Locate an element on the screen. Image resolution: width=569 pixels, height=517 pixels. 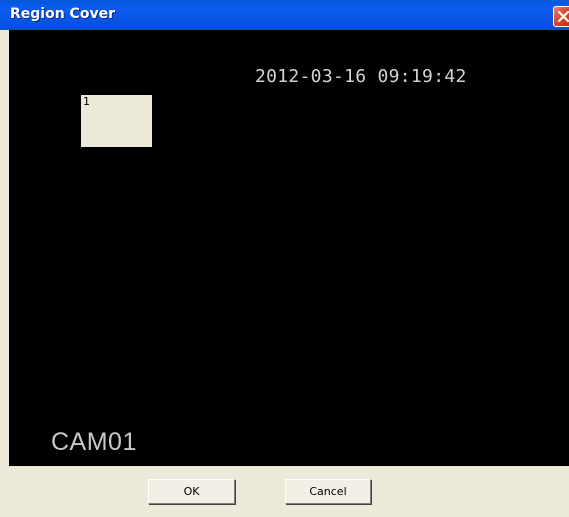
cancel-button: Cancel is located at coordinates (328, 491).